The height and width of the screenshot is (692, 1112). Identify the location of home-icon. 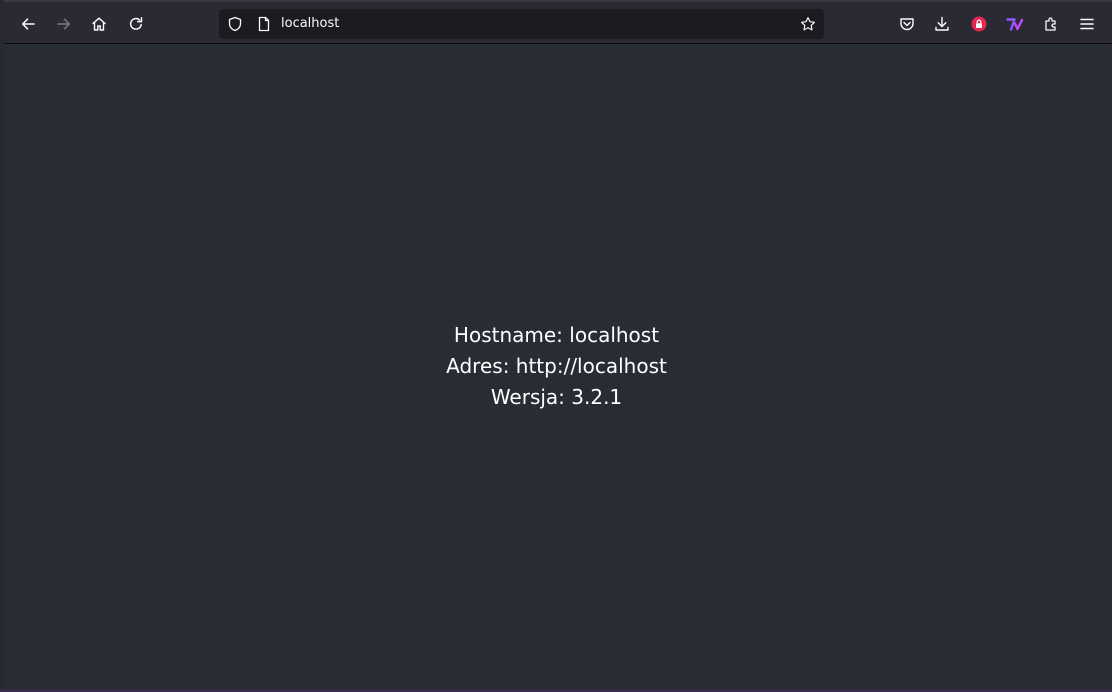
(99, 24).